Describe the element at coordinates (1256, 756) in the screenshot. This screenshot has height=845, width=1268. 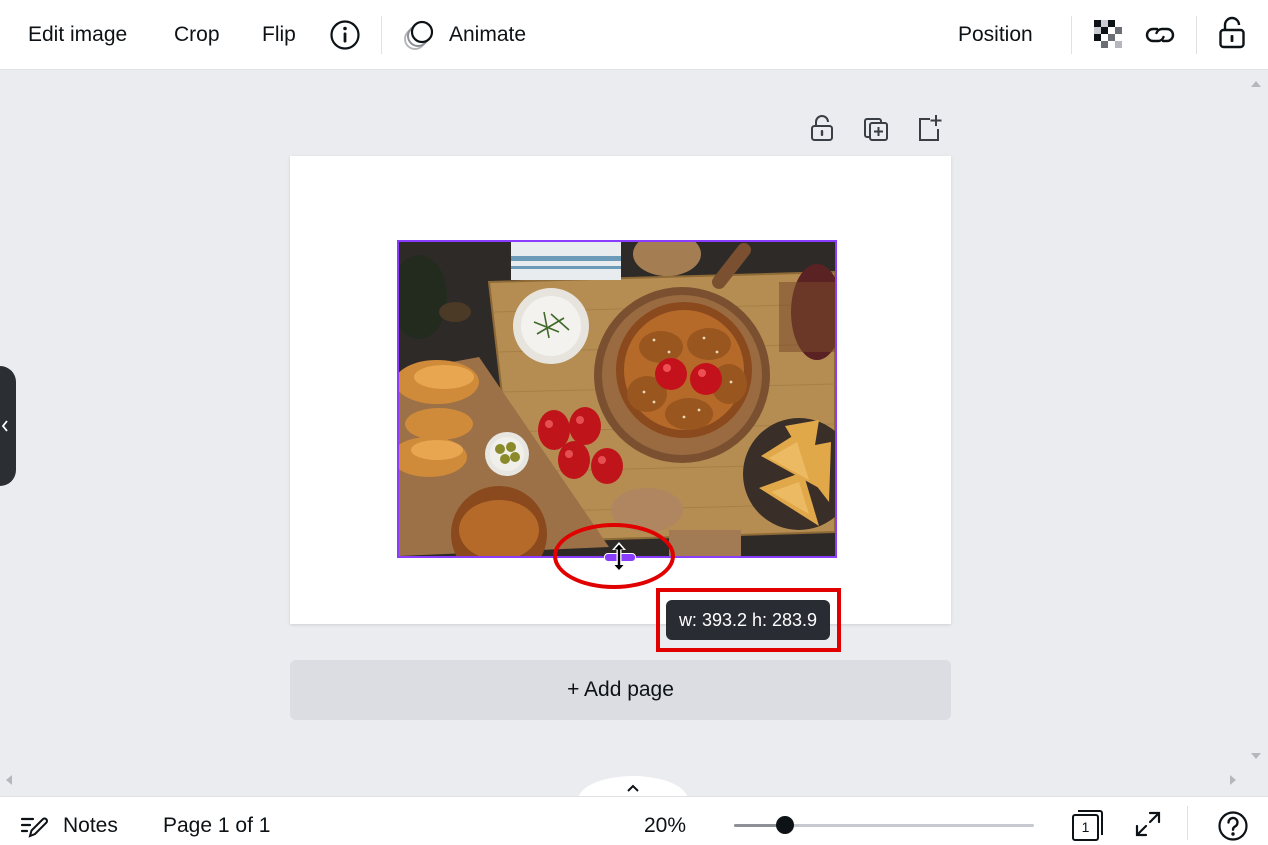
I see `scroll-down-arrow` at that location.